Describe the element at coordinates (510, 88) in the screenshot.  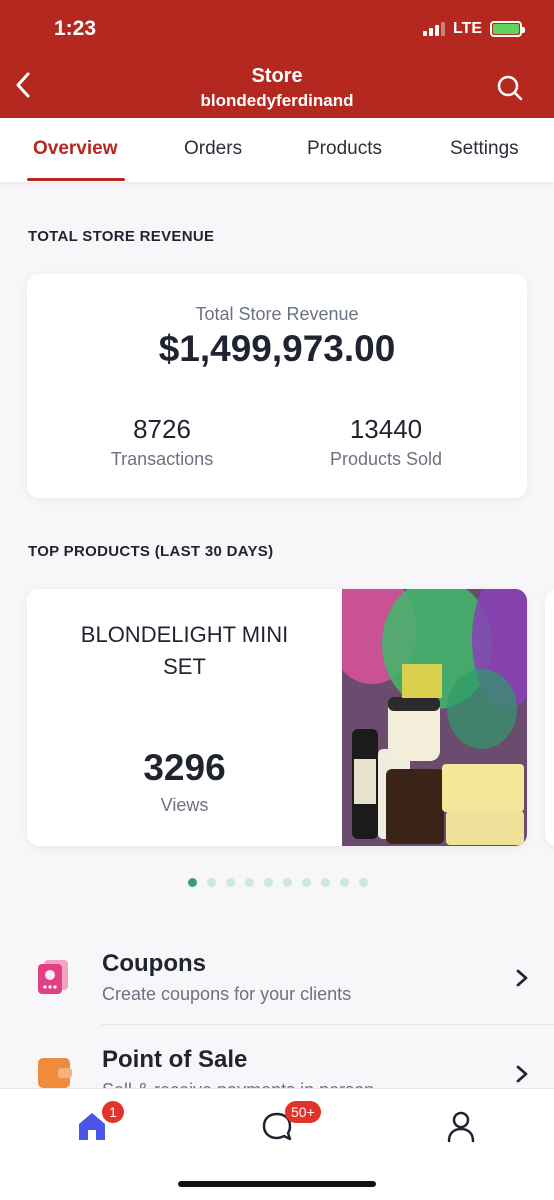
I see `search-icon` at that location.